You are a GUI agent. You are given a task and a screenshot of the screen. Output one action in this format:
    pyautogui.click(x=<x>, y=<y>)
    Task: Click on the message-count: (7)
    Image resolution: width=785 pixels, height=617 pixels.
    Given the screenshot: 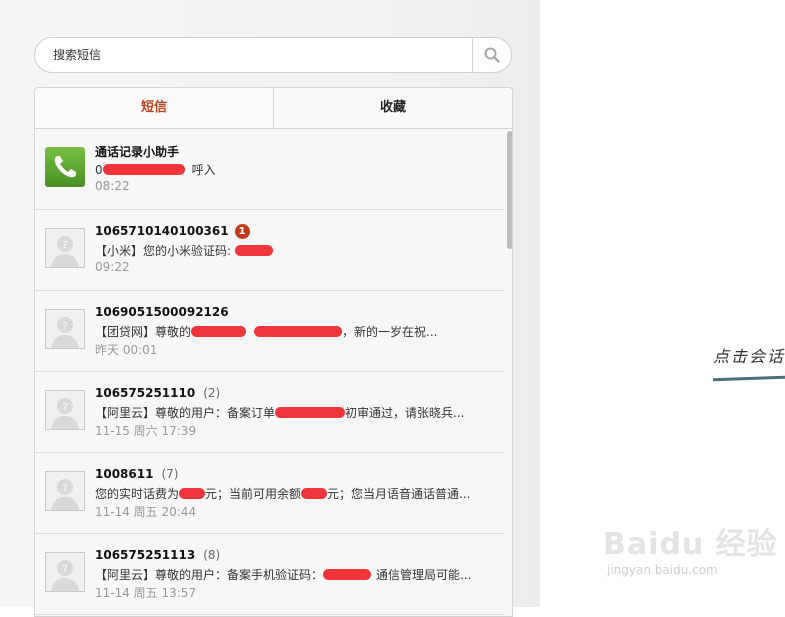 What is the action you would take?
    pyautogui.click(x=170, y=474)
    